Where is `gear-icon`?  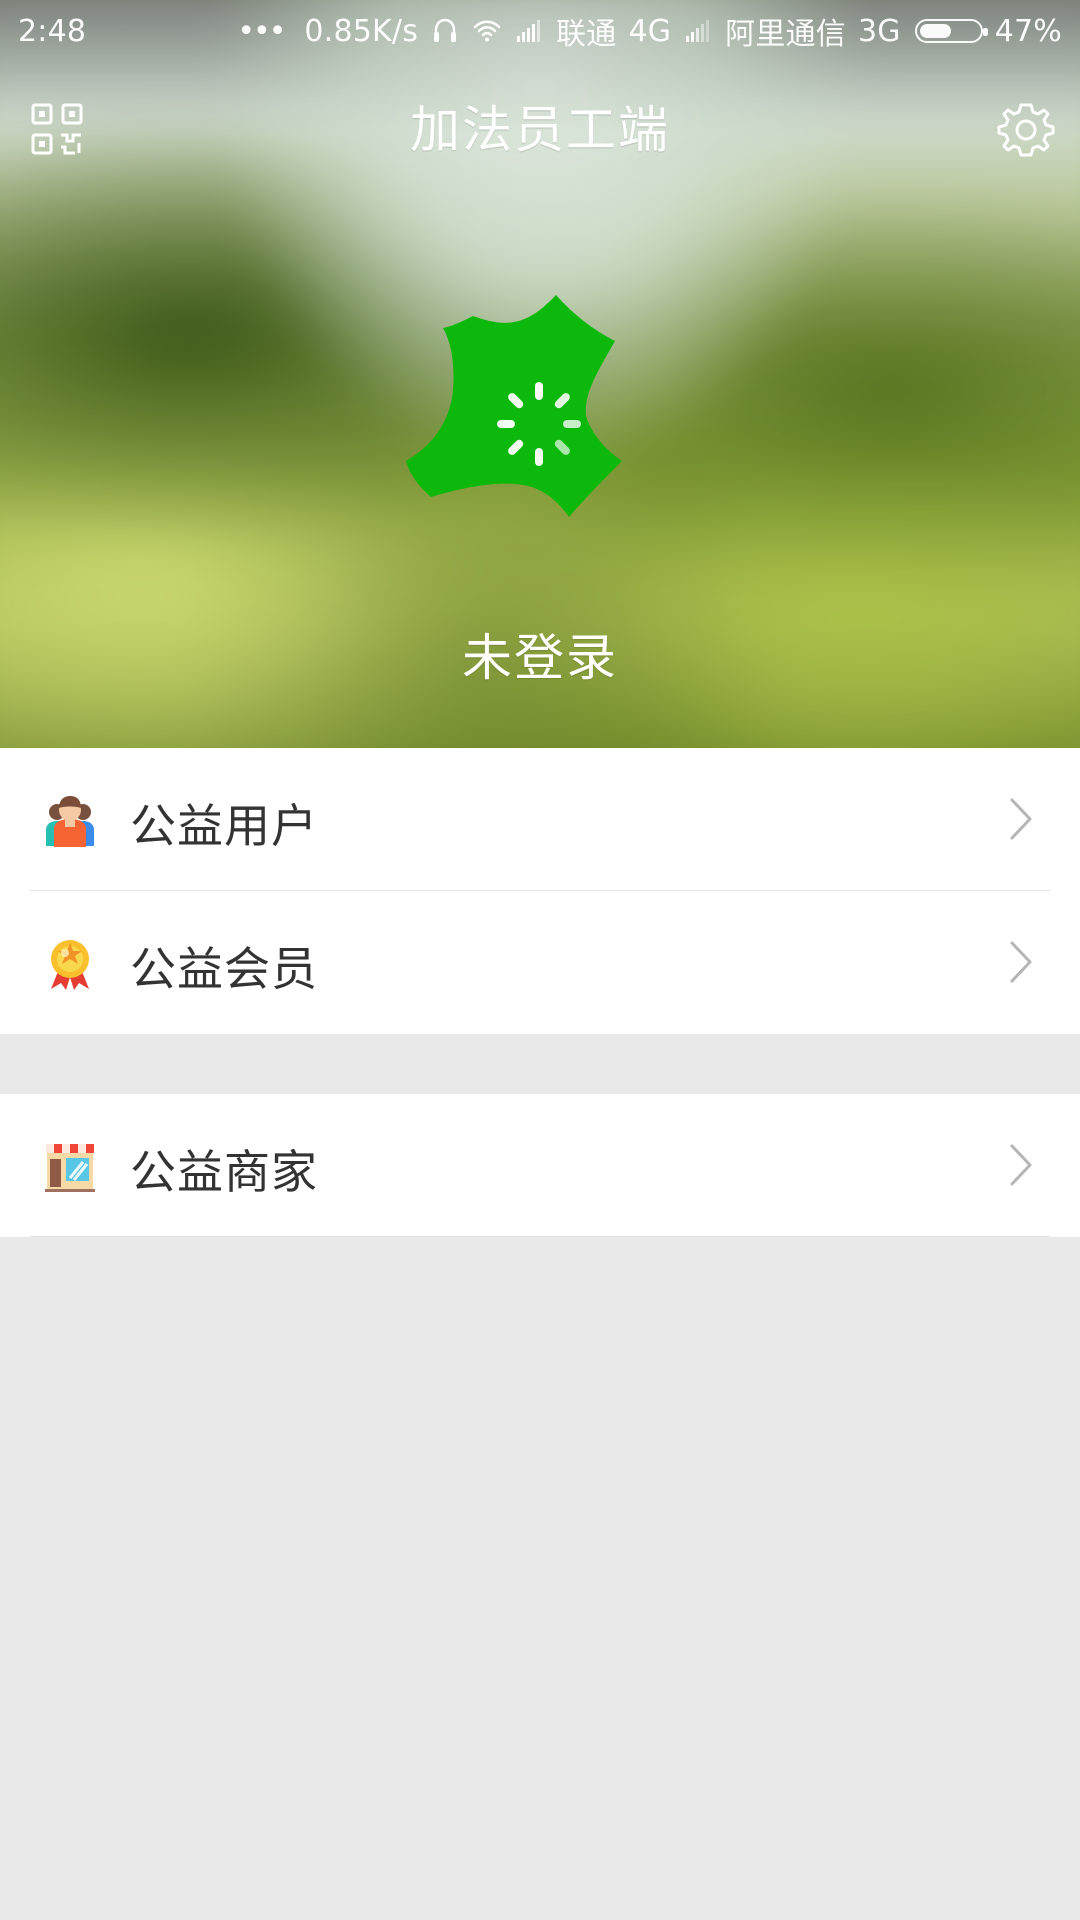
gear-icon is located at coordinates (1026, 130).